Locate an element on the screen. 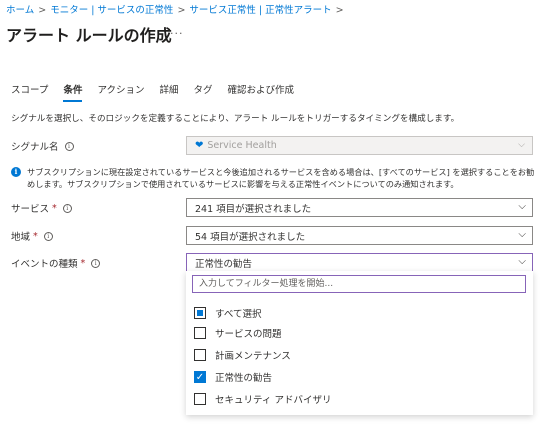 This screenshot has width=557, height=426. service-label: サービス * i is located at coordinates (41, 208).